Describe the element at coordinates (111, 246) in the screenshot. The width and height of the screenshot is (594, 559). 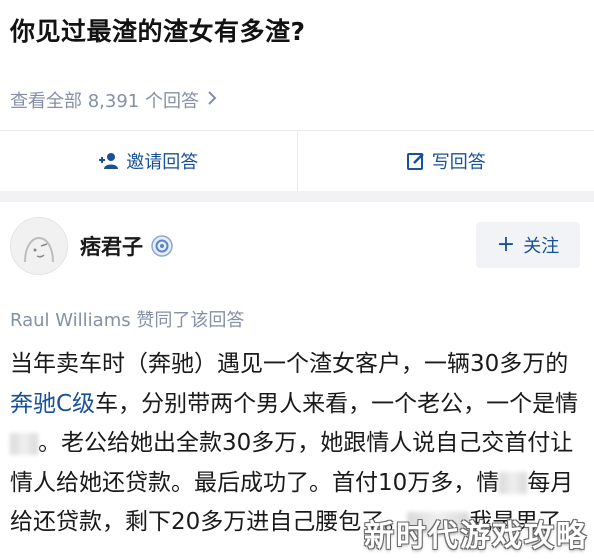
I see `author-name: 痞君子` at that location.